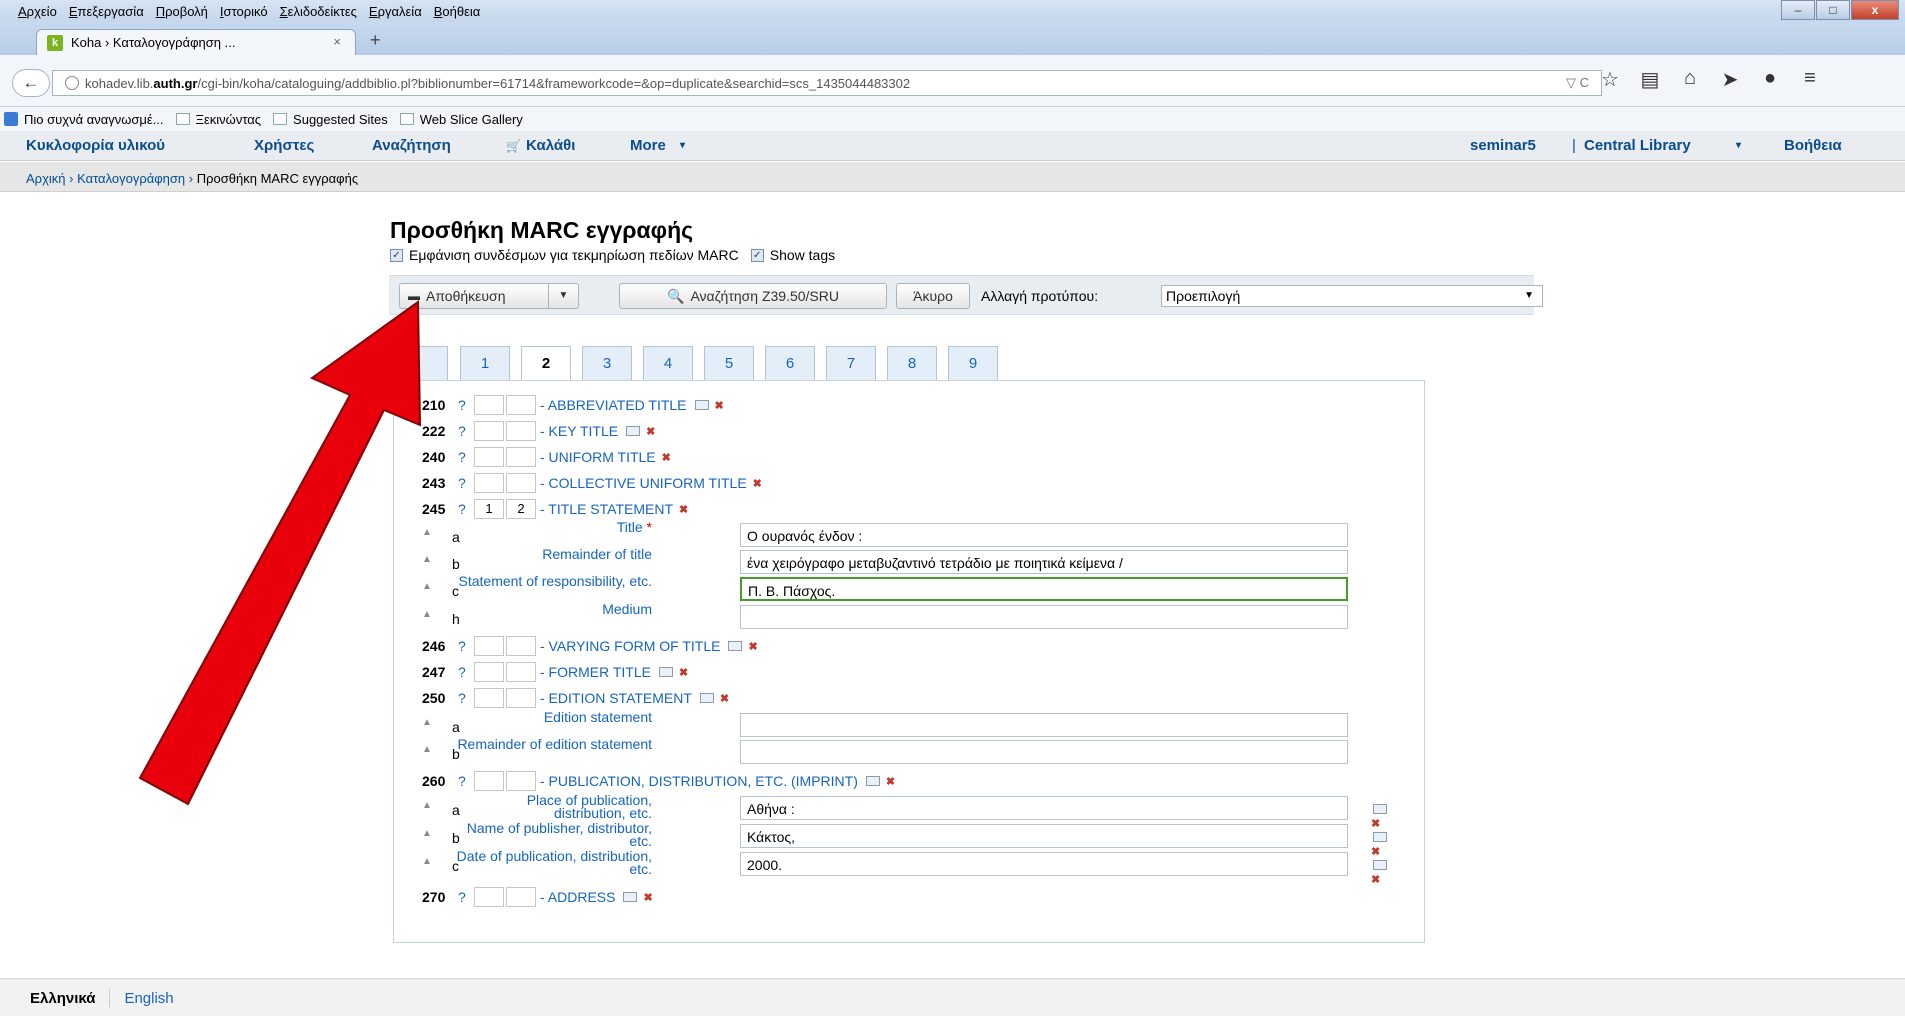 The width and height of the screenshot is (1905, 1016). I want to click on annotation-arrow, so click(280, 553).